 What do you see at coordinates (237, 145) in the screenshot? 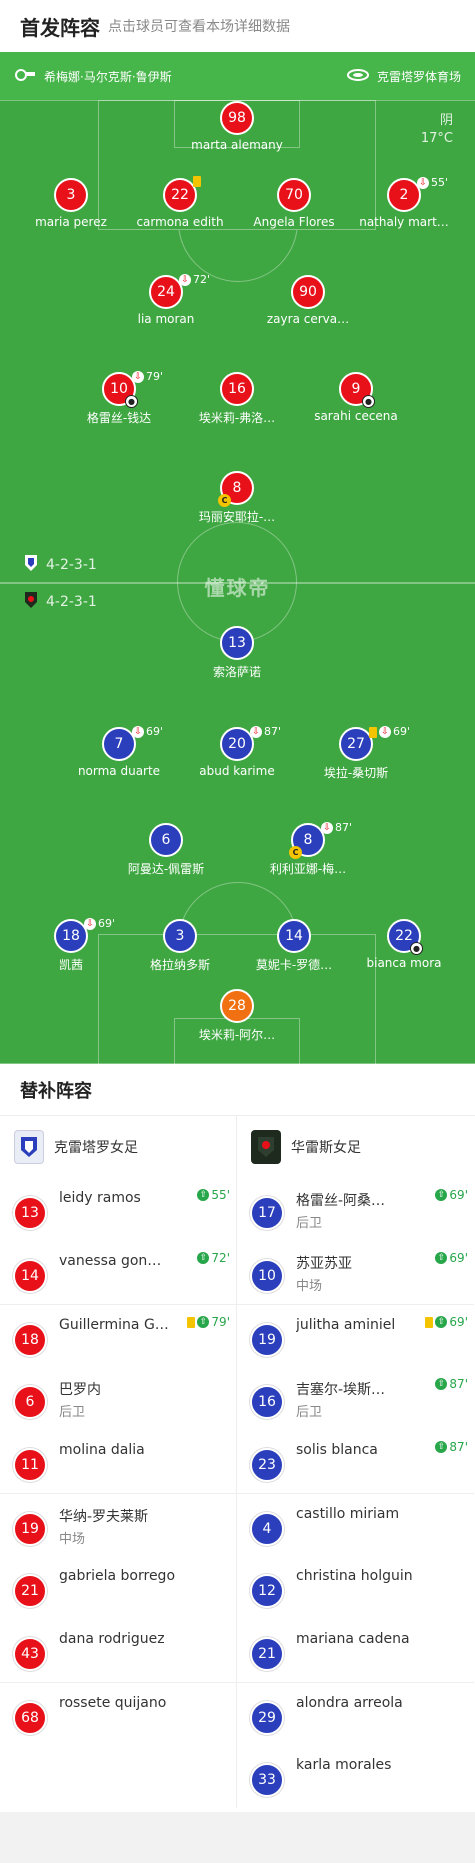
I see `player-name: marta alemany` at bounding box center [237, 145].